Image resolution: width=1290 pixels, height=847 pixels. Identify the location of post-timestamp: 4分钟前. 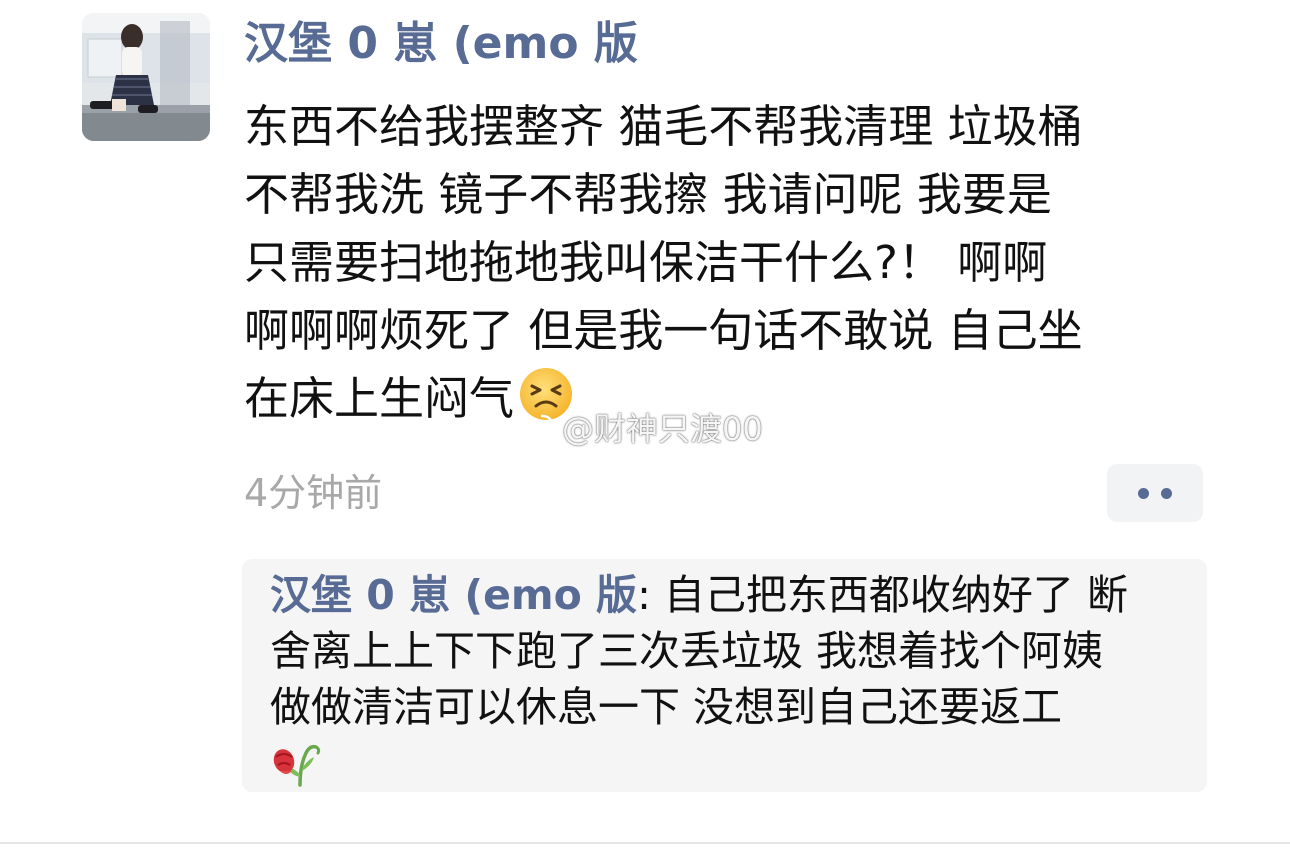
(313, 493).